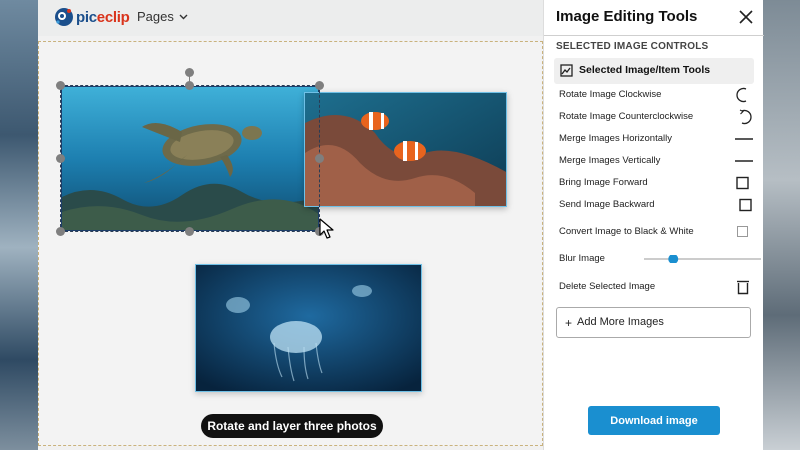  I want to click on tab-selected-image-tools: Selected Image/Item Tools, so click(654, 71).